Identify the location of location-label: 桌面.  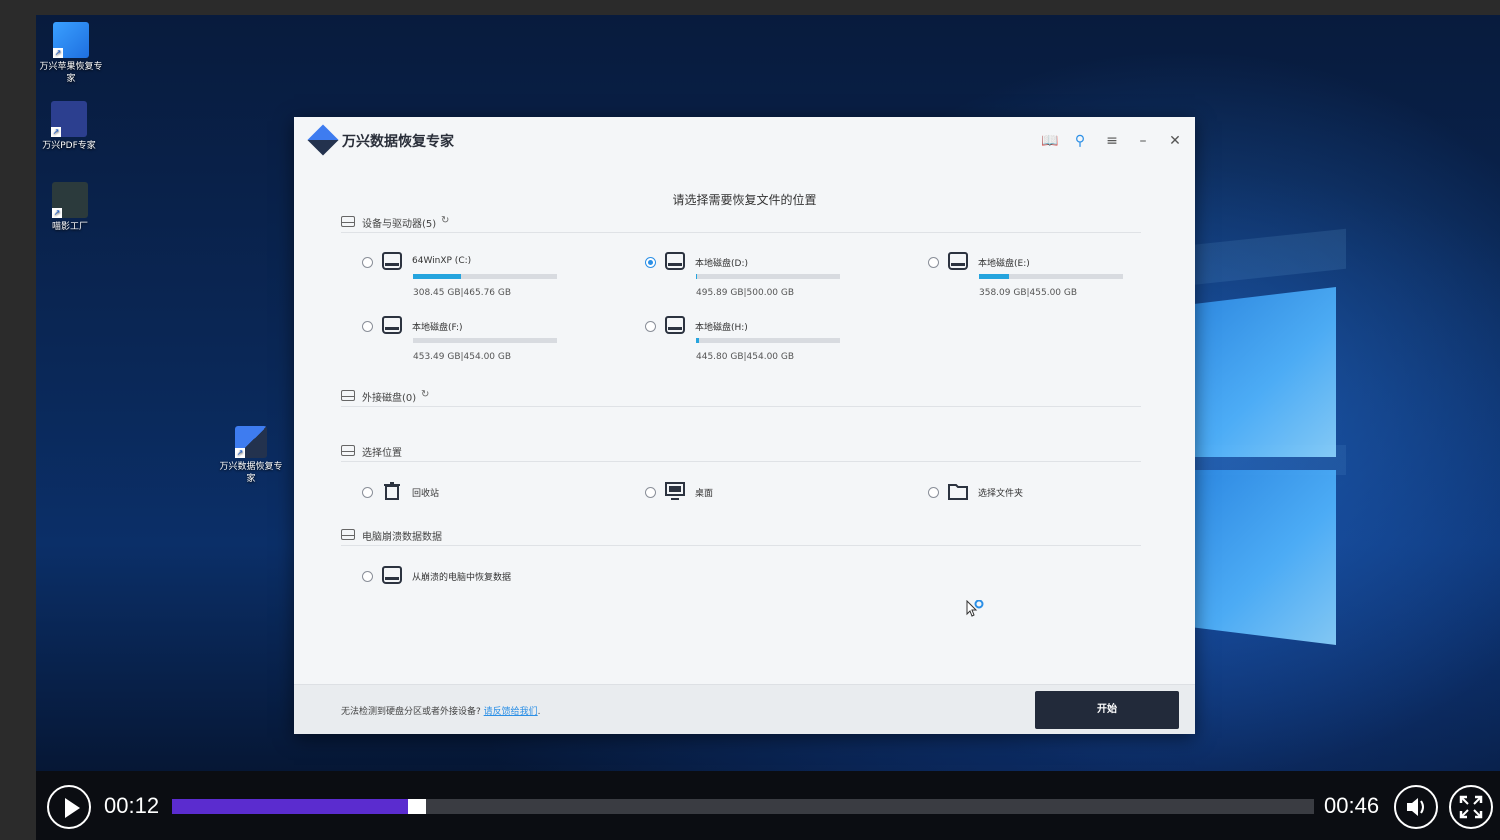
(704, 494).